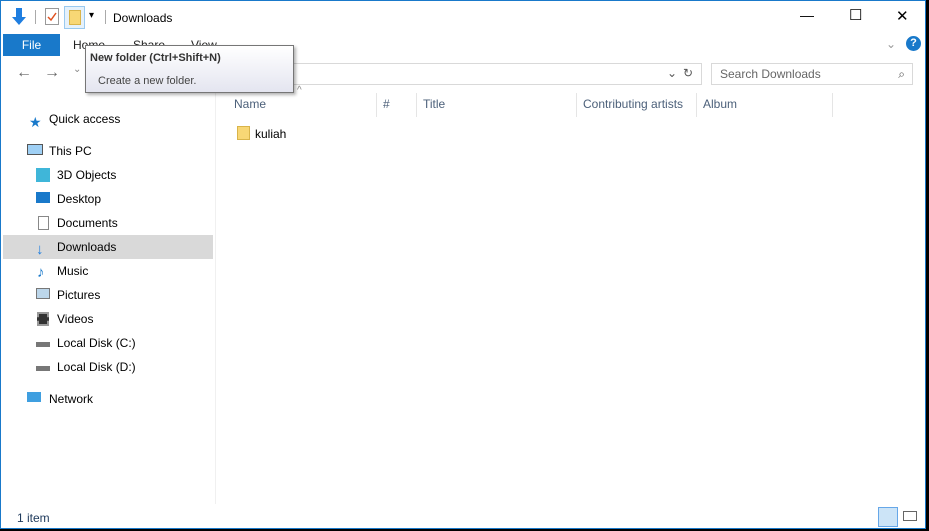 The width and height of the screenshot is (929, 531). What do you see at coordinates (43, 223) in the screenshot?
I see `document-icon` at bounding box center [43, 223].